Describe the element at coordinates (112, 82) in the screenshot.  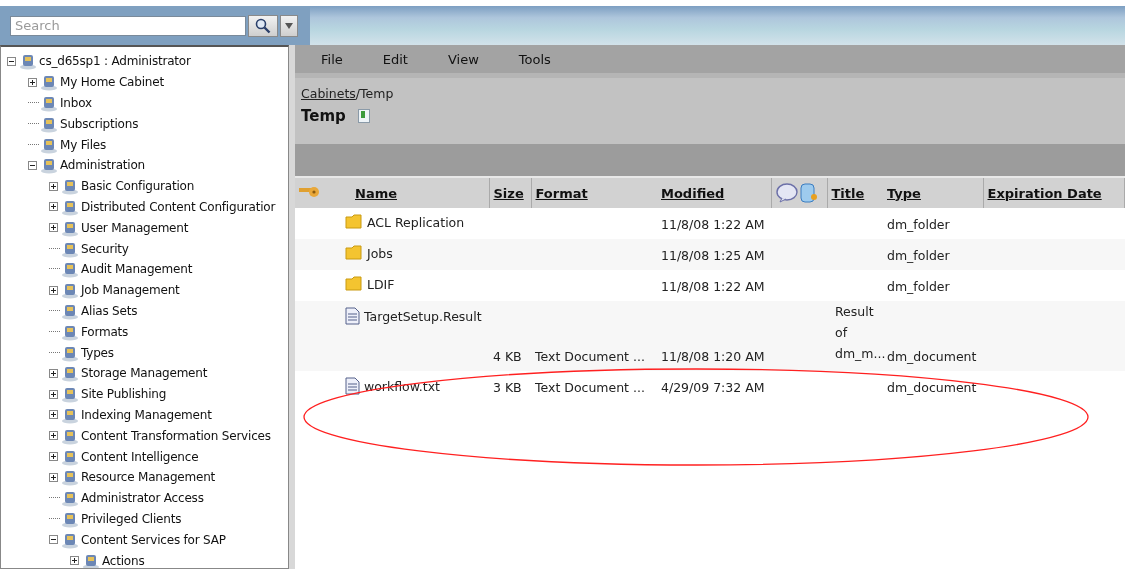
I see `tree-item: My Home Cabinet` at that location.